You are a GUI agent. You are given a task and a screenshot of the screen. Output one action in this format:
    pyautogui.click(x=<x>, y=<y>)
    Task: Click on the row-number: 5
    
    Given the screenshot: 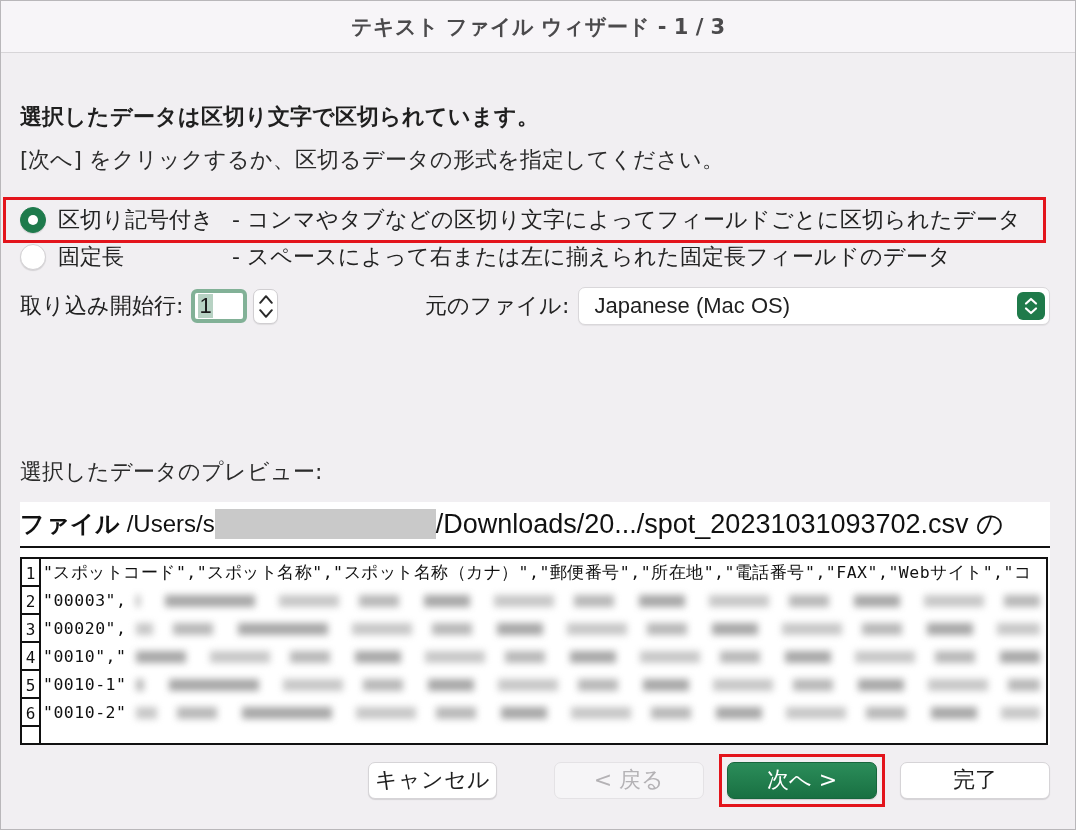 What is the action you would take?
    pyautogui.click(x=31, y=685)
    